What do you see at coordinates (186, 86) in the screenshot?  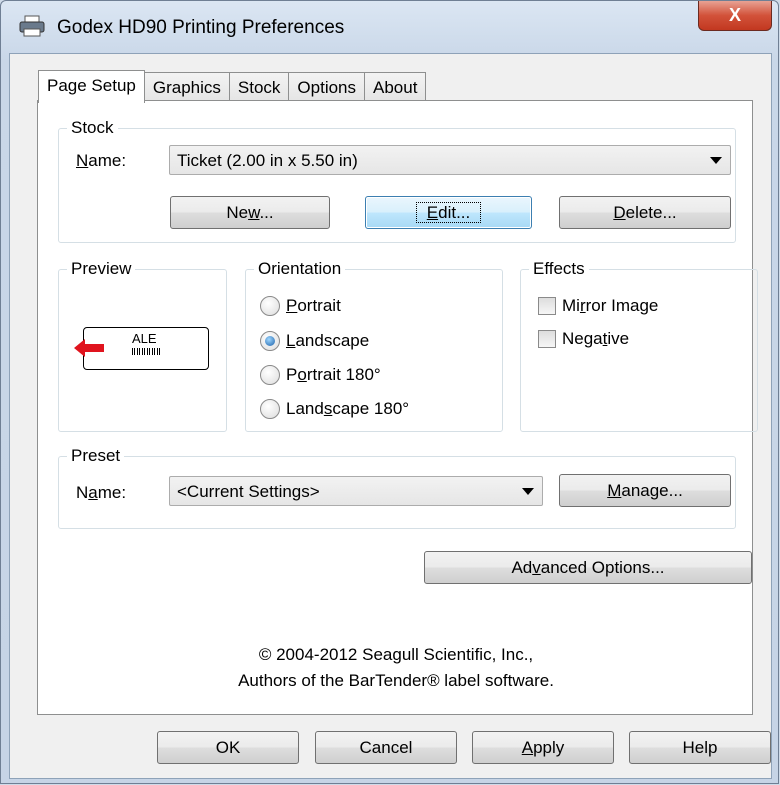 I see `tab-graphics: Graphics` at bounding box center [186, 86].